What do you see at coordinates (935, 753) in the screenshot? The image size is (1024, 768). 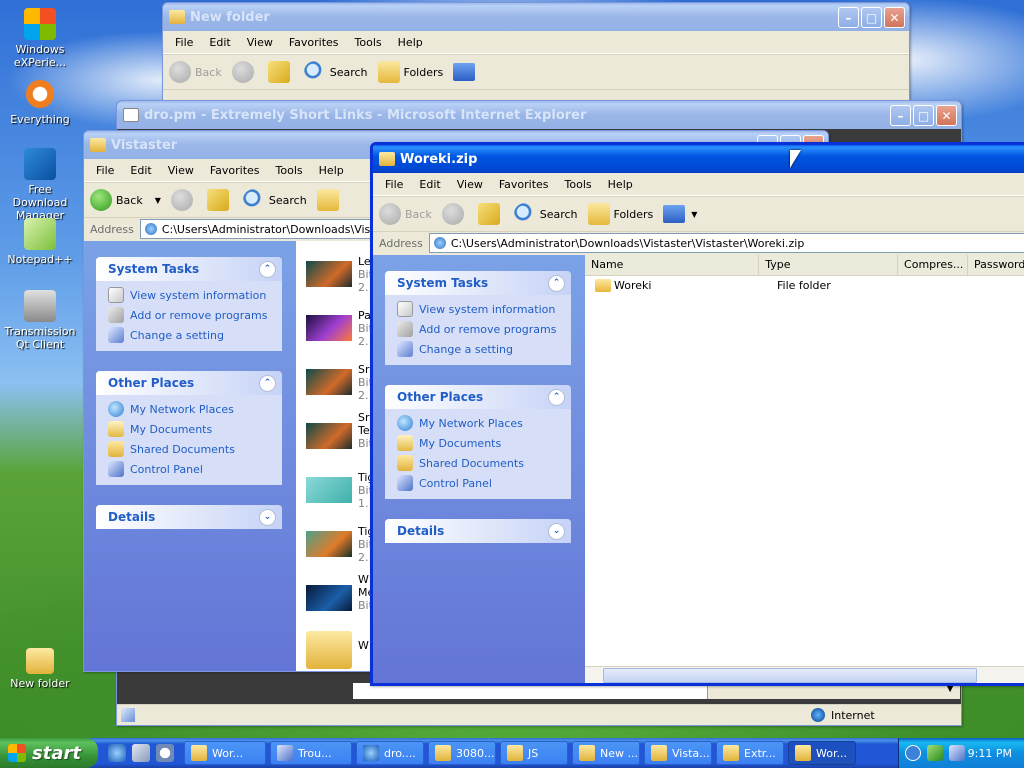 I see `tray-app-icon` at bounding box center [935, 753].